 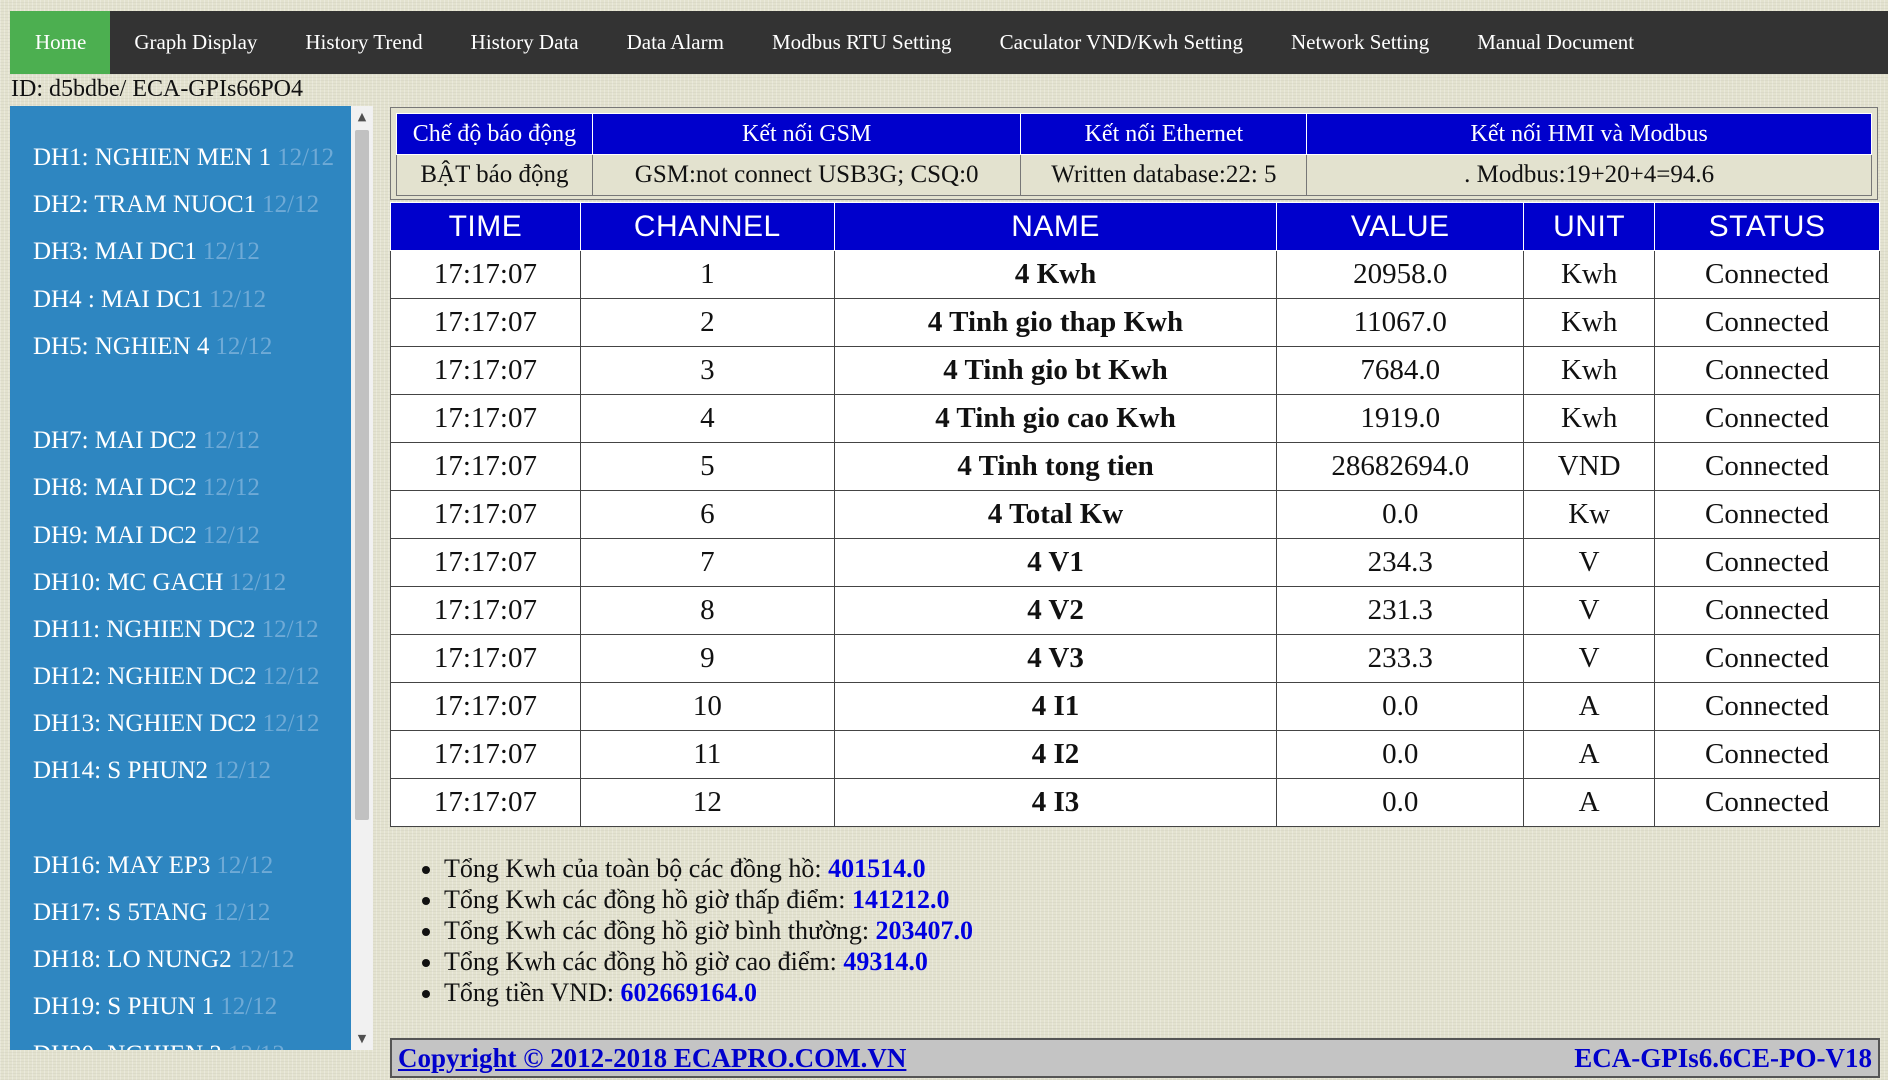 I want to click on meter-label: DH12: NGHIEN DC2, so click(x=145, y=677).